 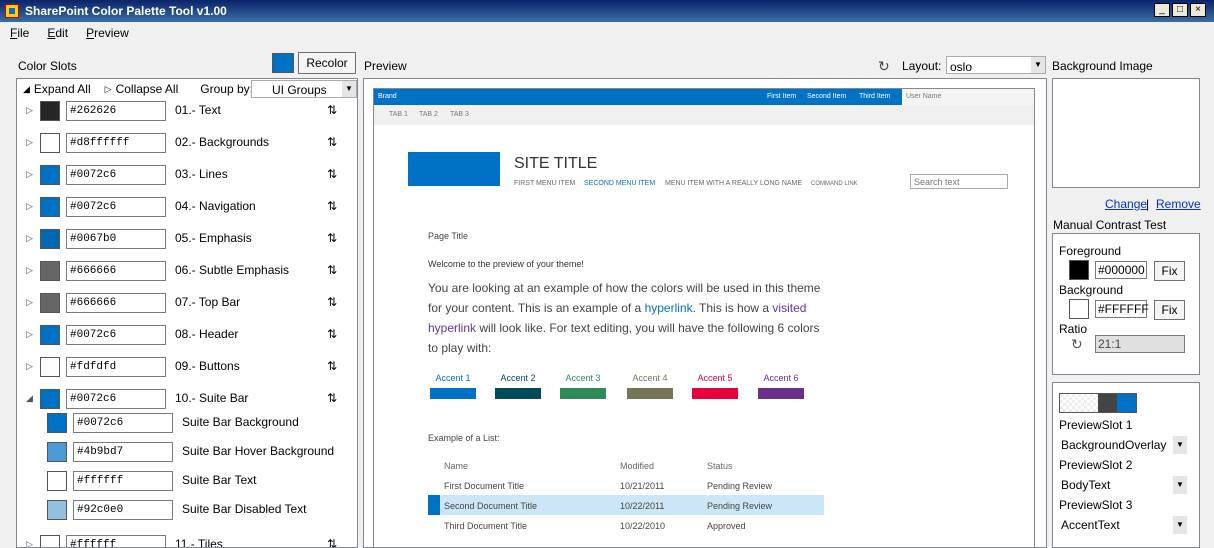 I want to click on menu-preview: Preview, so click(x=107, y=33).